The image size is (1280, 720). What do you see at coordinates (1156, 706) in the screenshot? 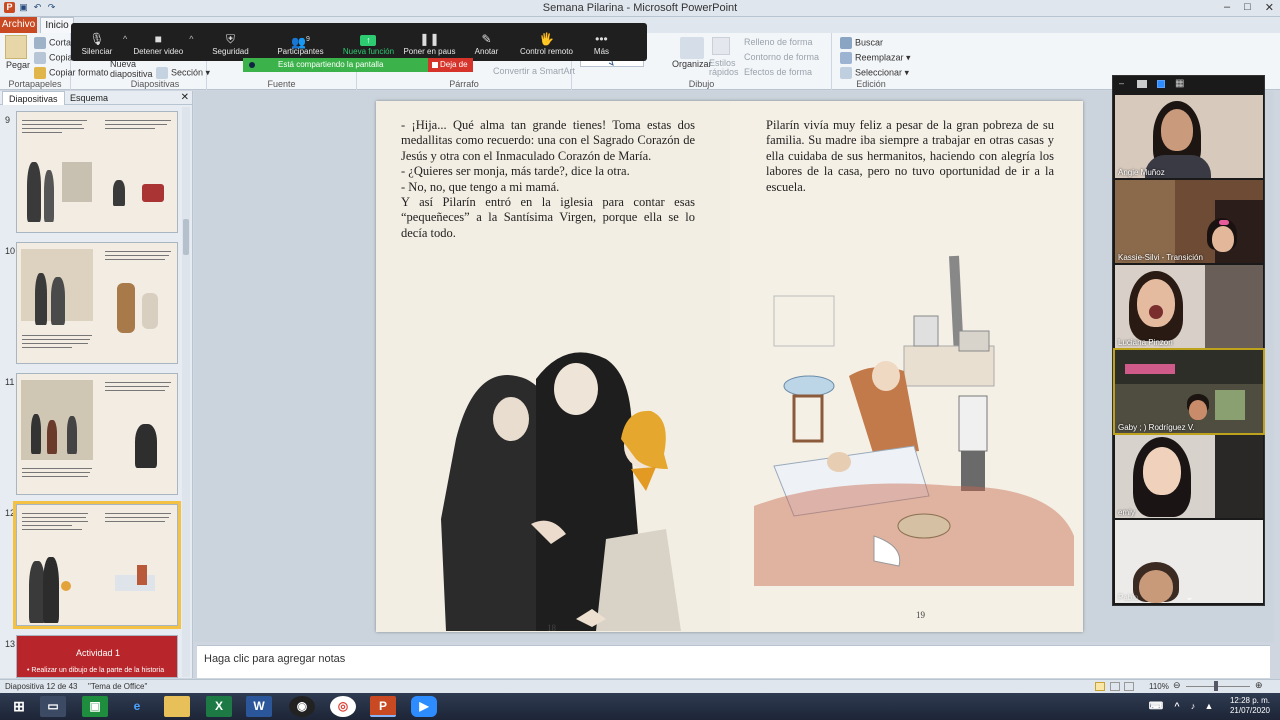
I see `keyboard-icon: ⌨` at bounding box center [1156, 706].